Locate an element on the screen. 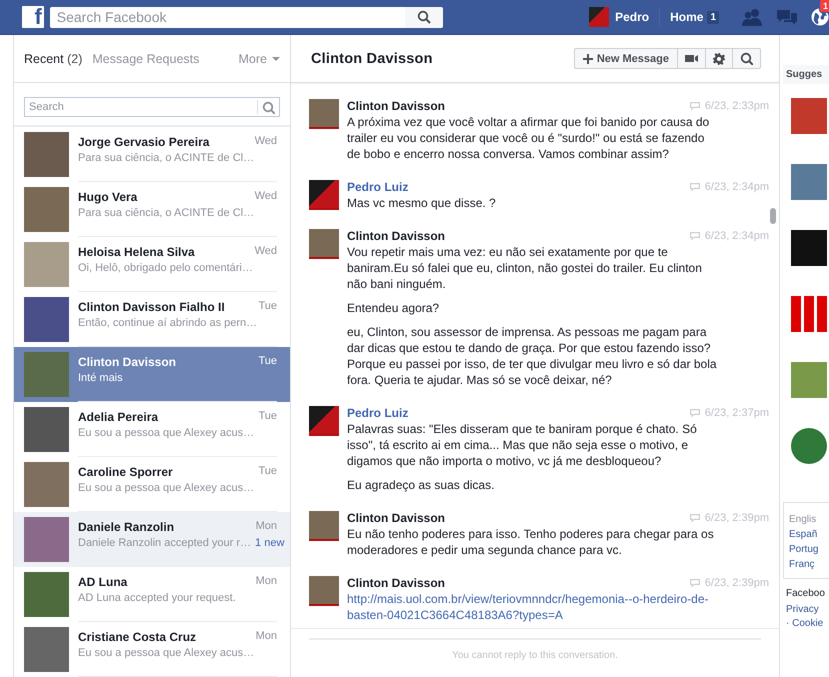 This screenshot has width=829, height=677. search-field: Search Facebook is located at coordinates (228, 17).